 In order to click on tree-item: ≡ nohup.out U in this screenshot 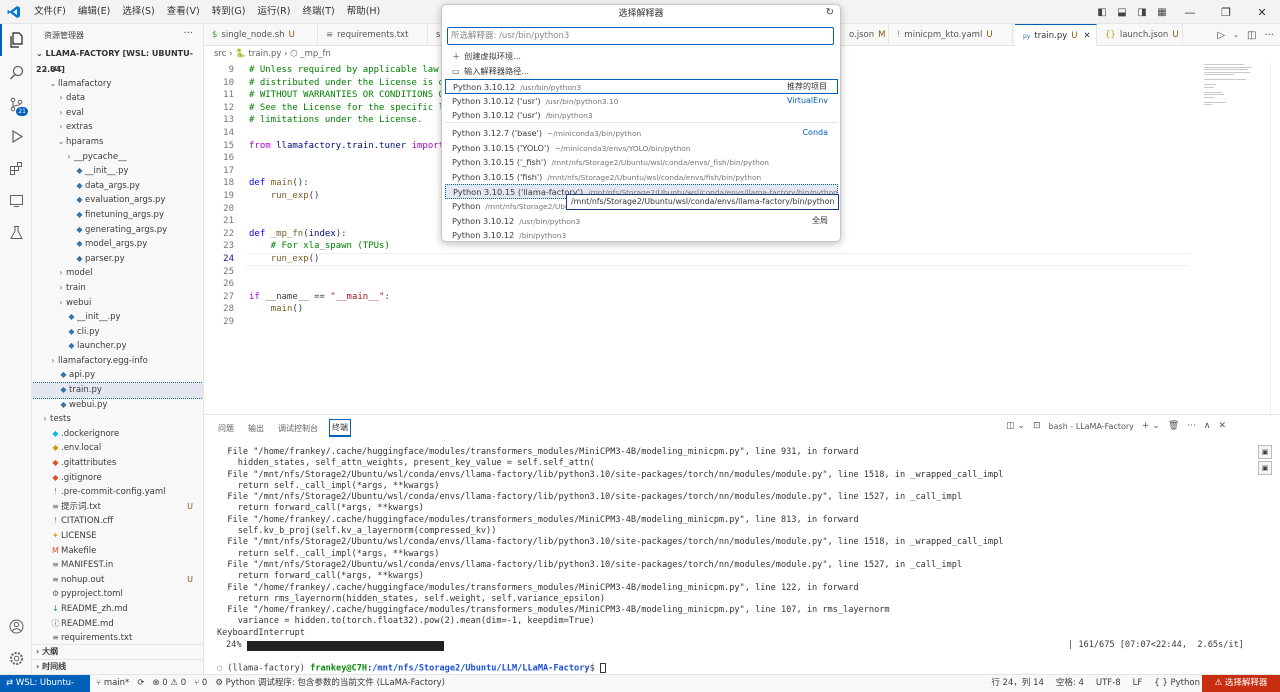, I will do `click(117, 580)`.